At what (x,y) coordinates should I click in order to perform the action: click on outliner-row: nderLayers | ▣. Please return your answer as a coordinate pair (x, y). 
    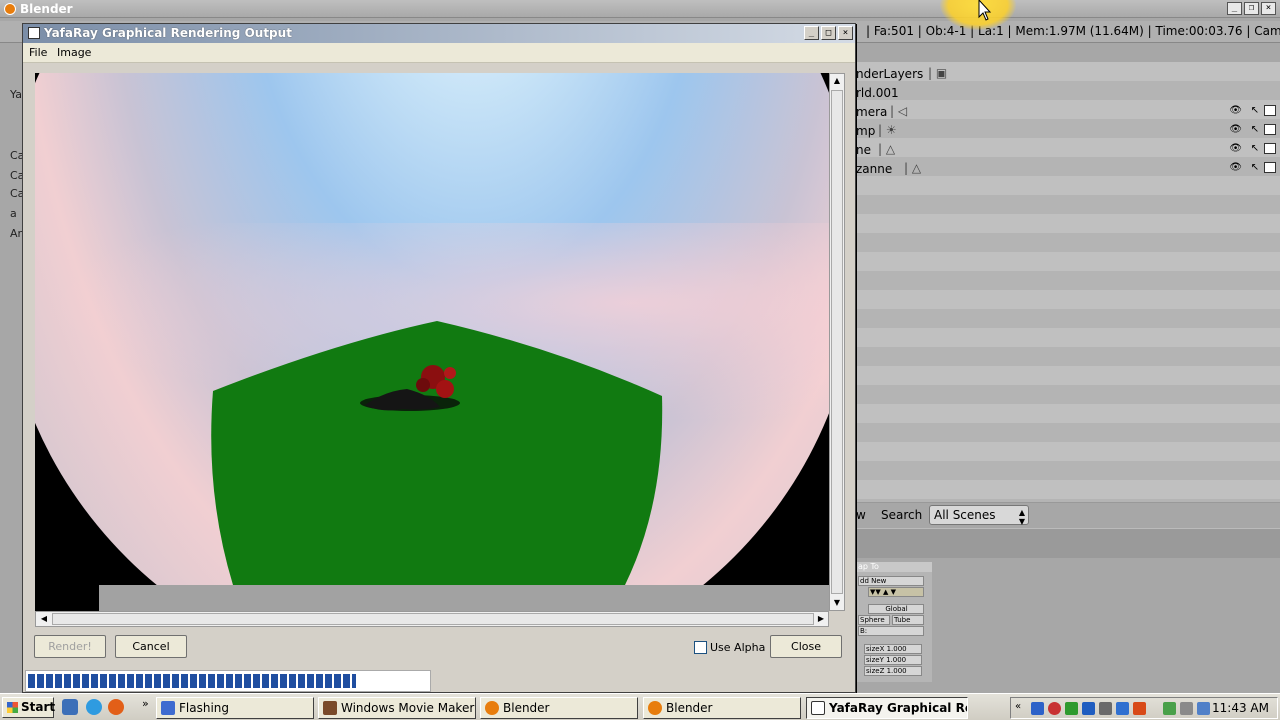
    Looking at the image, I should click on (1068, 73).